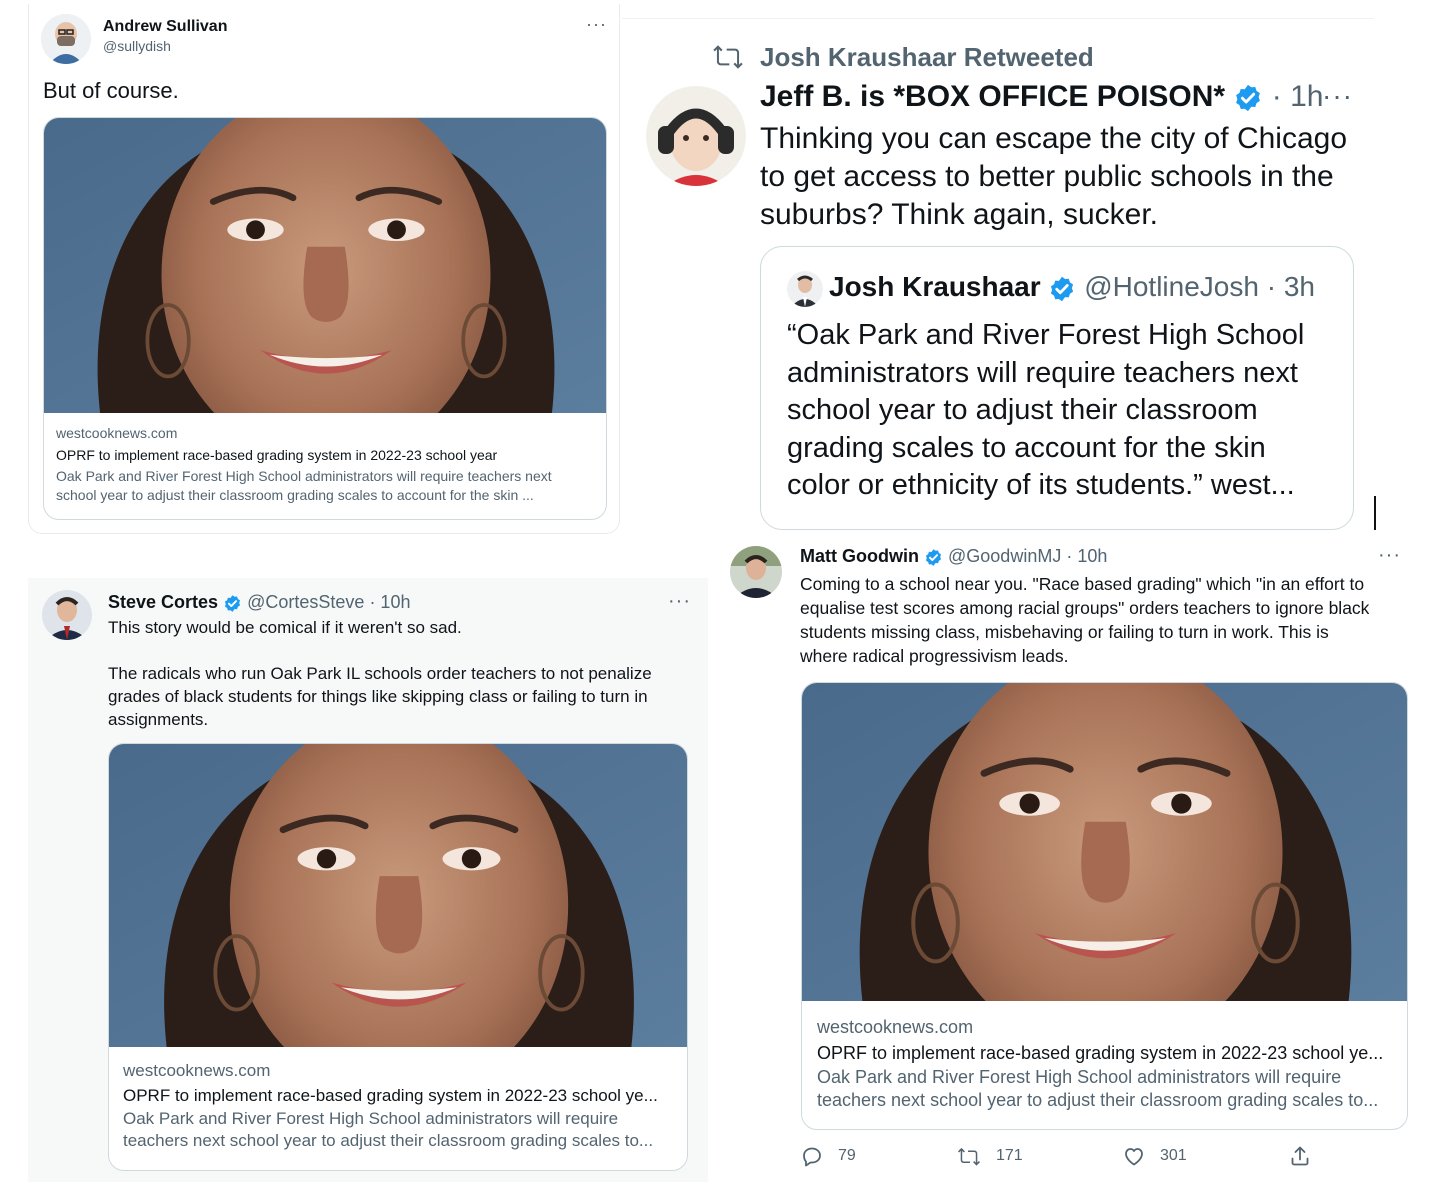 The height and width of the screenshot is (1190, 1456). What do you see at coordinates (1009, 1155) in the screenshot?
I see `retweet-count: 171` at bounding box center [1009, 1155].